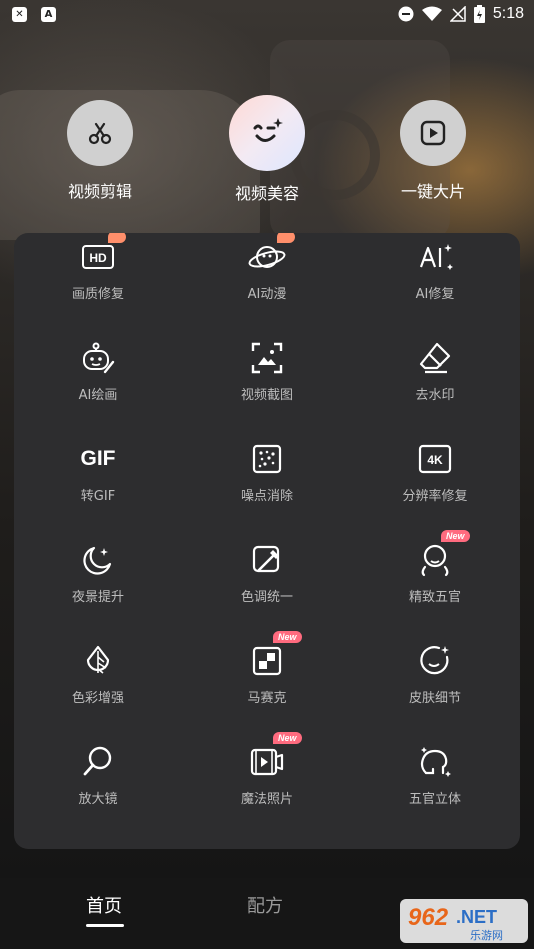 This screenshot has width=534, height=949. I want to click on site-watermark-logo: 962 .NET 乐游网, so click(464, 921).